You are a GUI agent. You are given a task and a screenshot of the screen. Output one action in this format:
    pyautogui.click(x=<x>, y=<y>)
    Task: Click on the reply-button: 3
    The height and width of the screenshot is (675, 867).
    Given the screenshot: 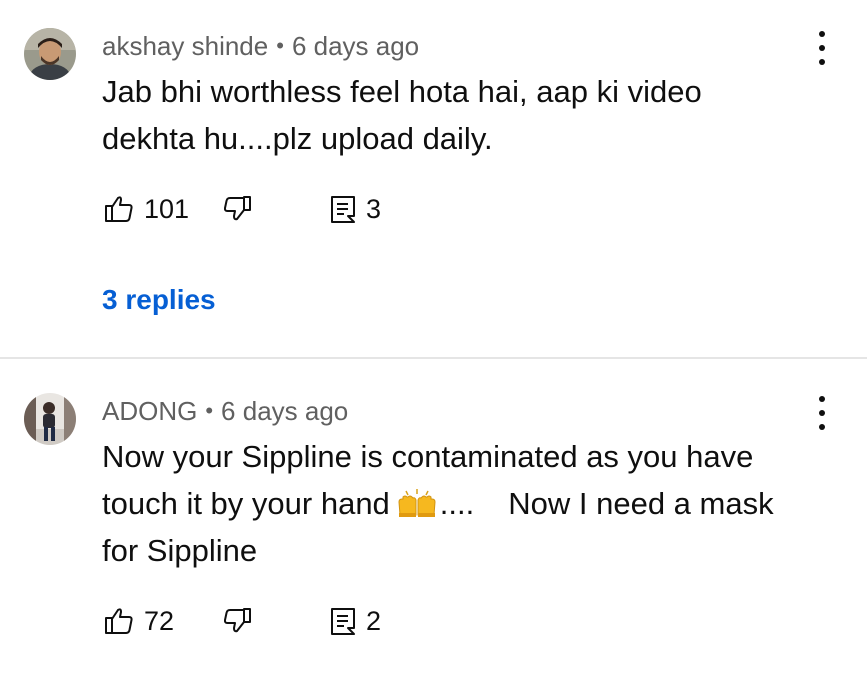 What is the action you would take?
    pyautogui.click(x=355, y=209)
    